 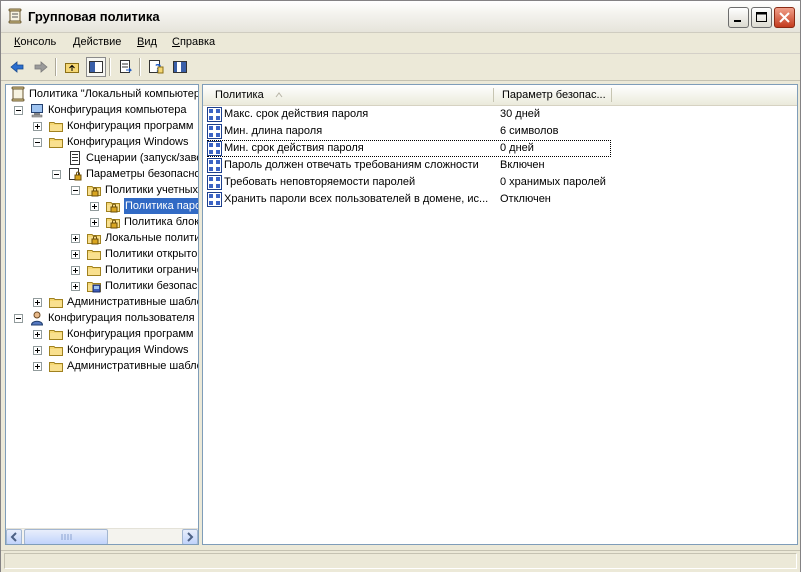 I want to click on tree-node: Политики учетных записей, so click(x=102, y=190).